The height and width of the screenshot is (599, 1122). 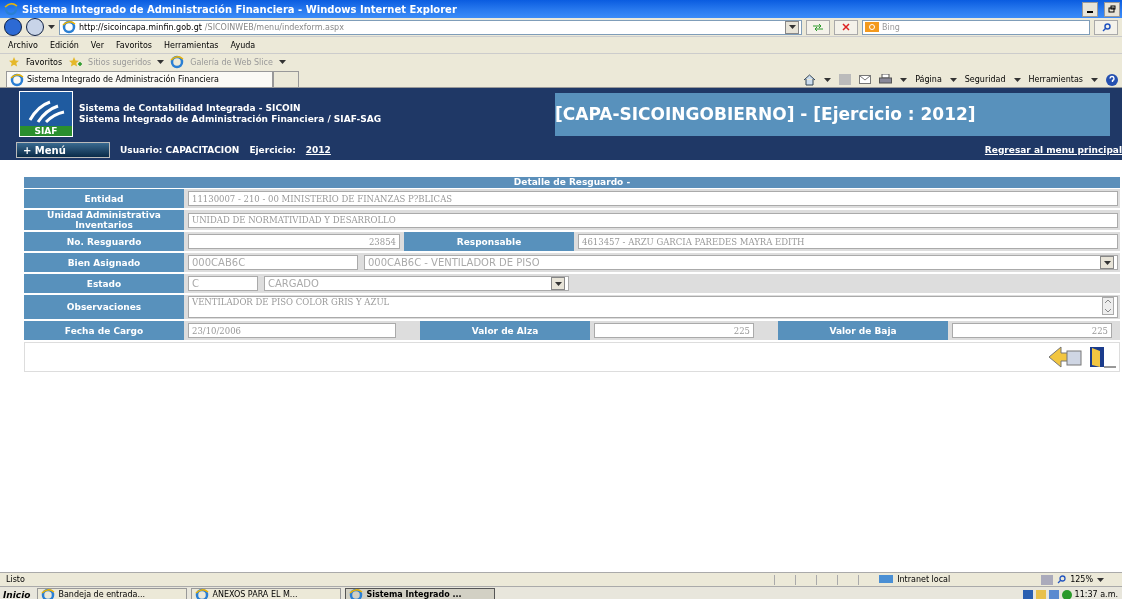 What do you see at coordinates (191, 45) in the screenshot?
I see `menu-item: Herramientas` at bounding box center [191, 45].